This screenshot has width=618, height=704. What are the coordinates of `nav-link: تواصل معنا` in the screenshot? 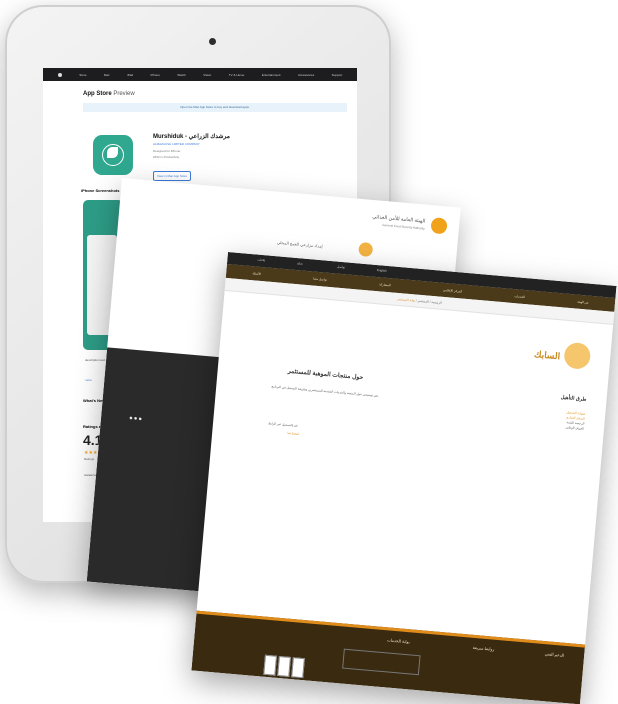 It's located at (320, 279).